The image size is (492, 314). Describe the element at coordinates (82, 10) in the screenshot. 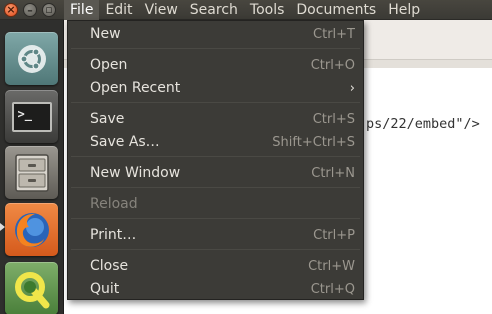

I see `menu-file: File` at that location.